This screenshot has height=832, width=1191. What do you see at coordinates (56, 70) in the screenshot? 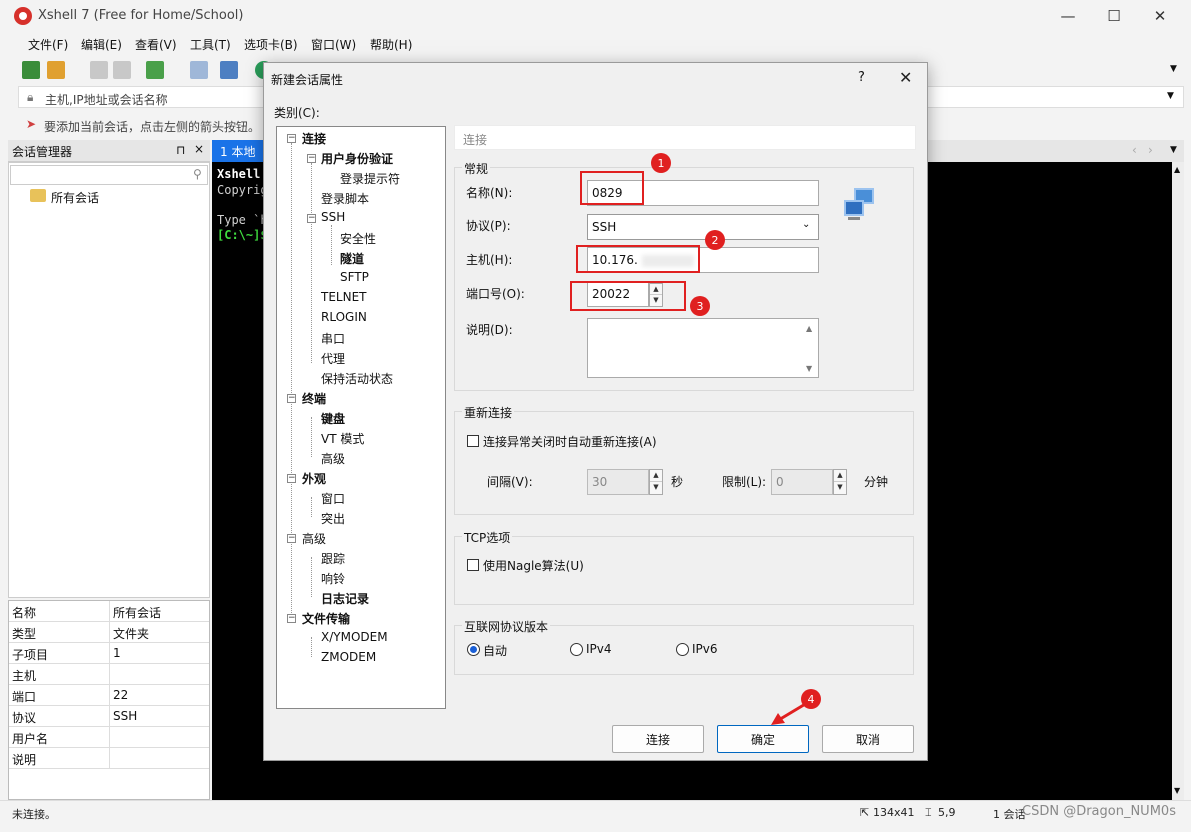
I see `open-folder-icon` at bounding box center [56, 70].